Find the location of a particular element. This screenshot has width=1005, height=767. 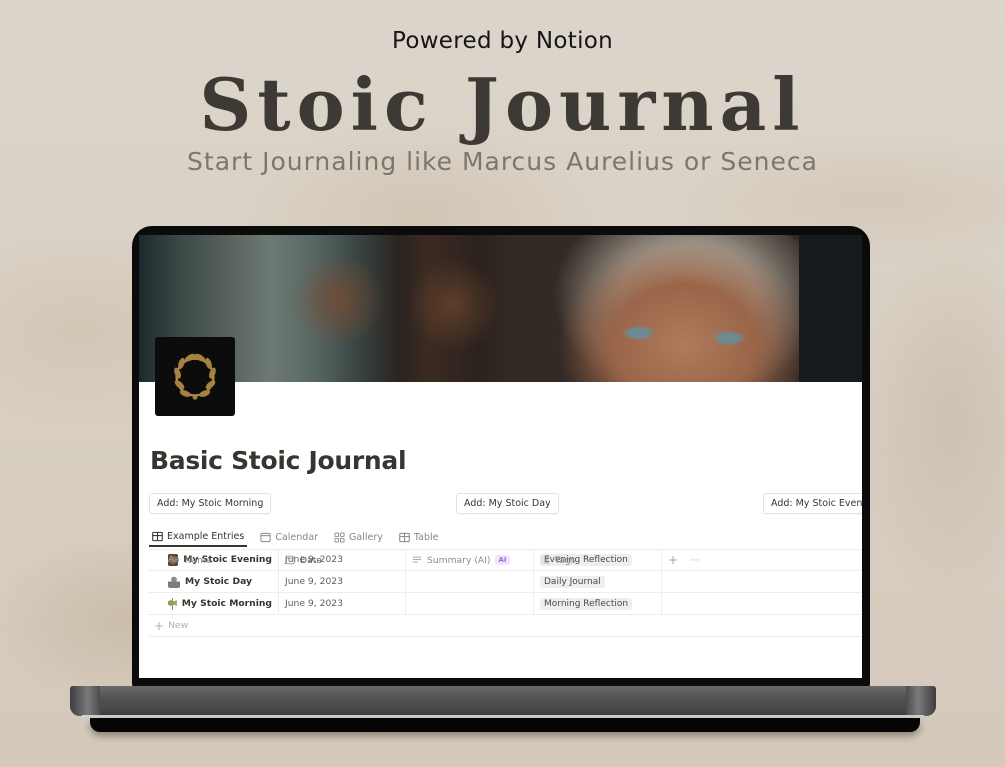

tab-gallery: Gallery is located at coordinates (358, 537).